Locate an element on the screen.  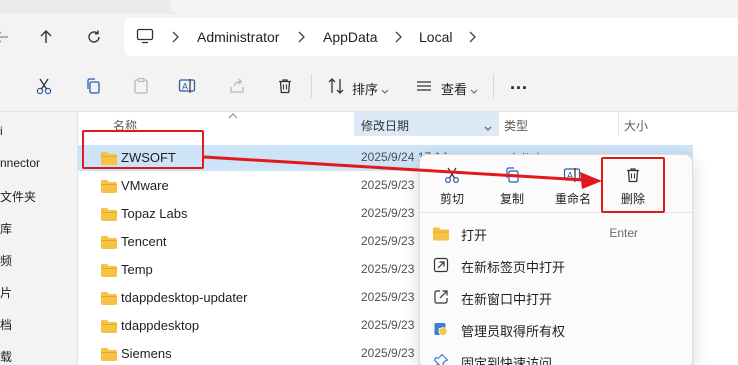
pin-icon is located at coordinates (441, 358).